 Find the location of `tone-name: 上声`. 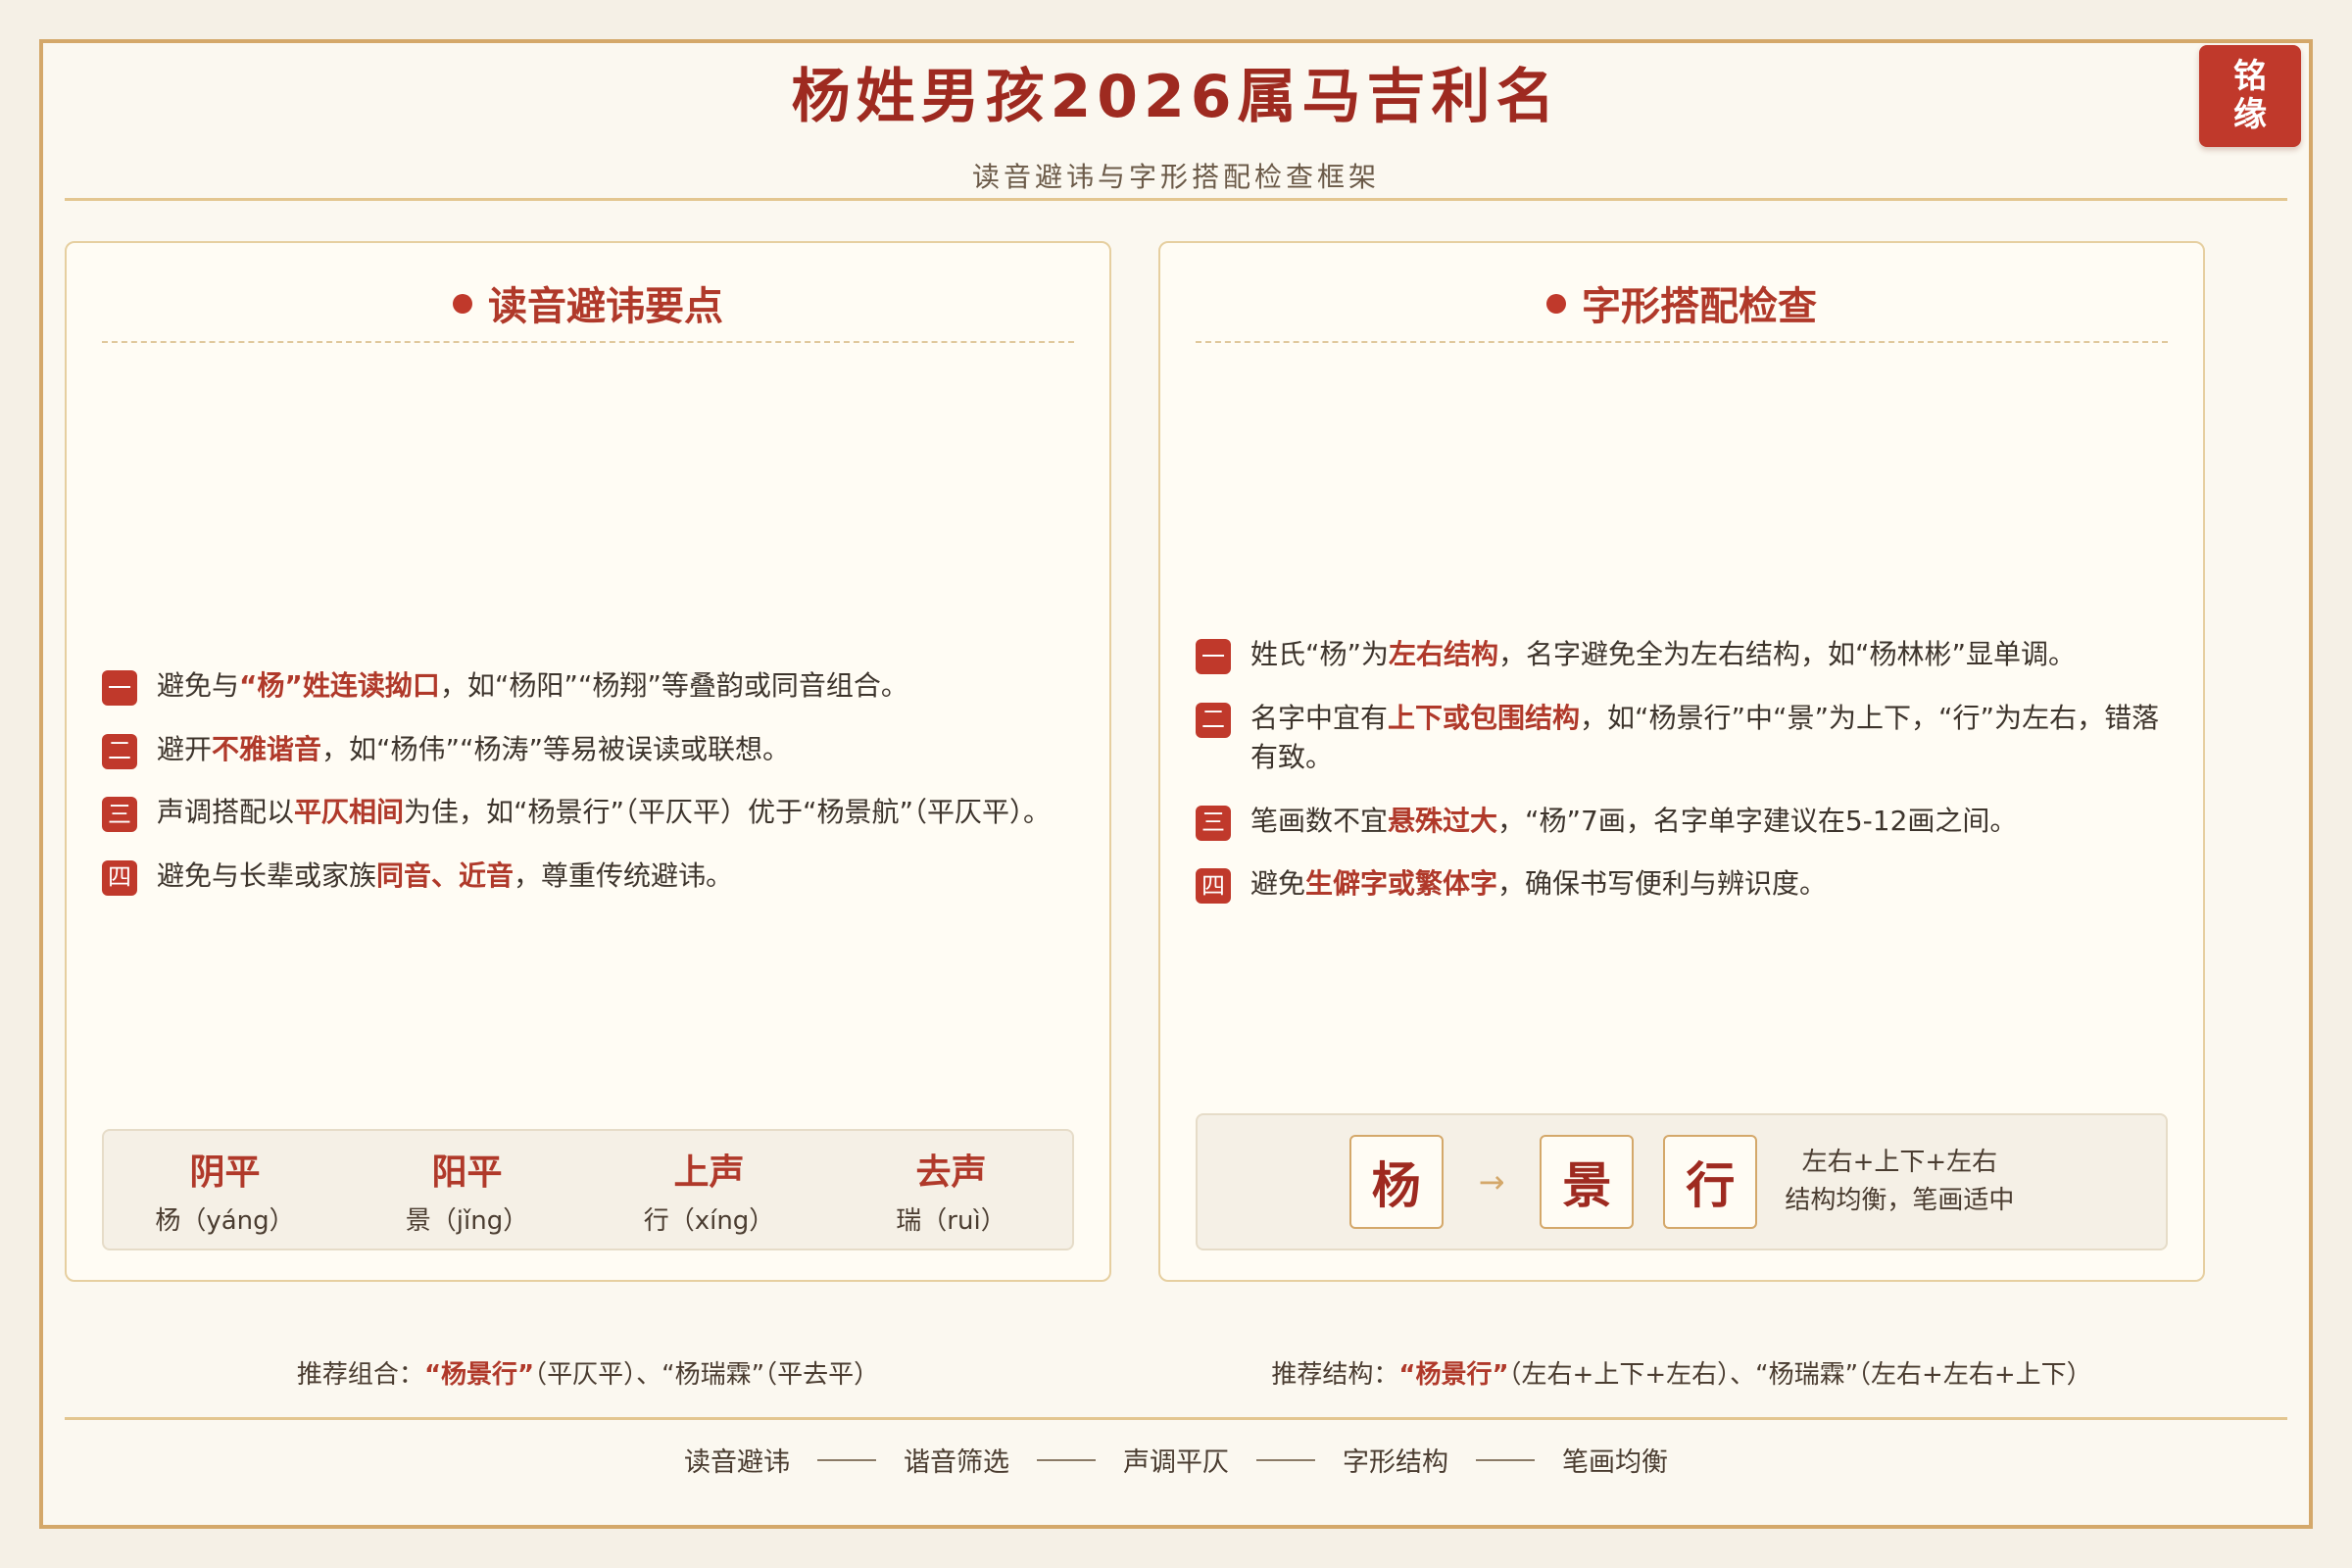

tone-name: 上声 is located at coordinates (709, 1172).